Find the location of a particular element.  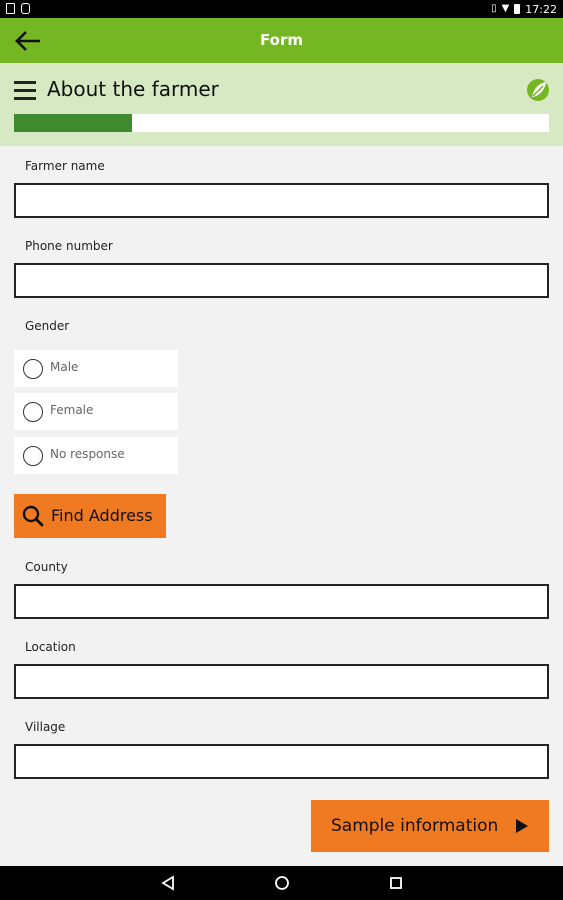

phone-number-input is located at coordinates (281, 280).